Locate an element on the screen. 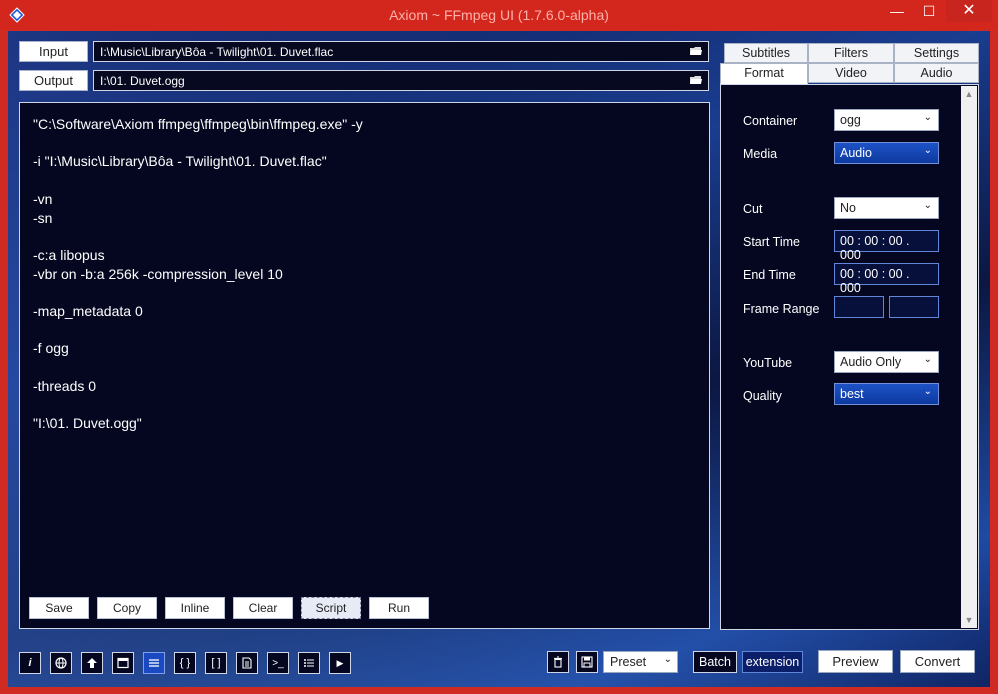 This screenshot has height=694, width=998. batch-button: Batch is located at coordinates (715, 662).